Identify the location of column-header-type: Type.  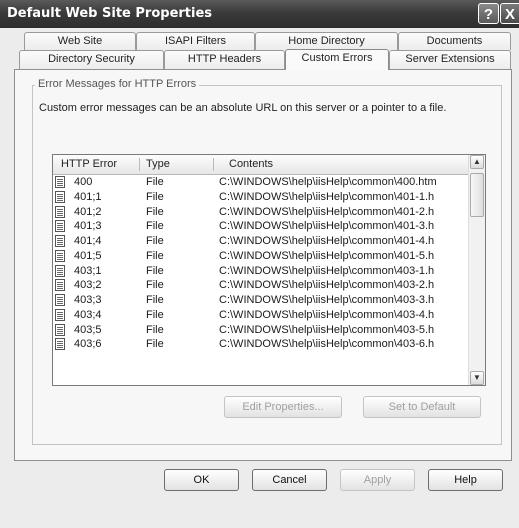
(158, 164).